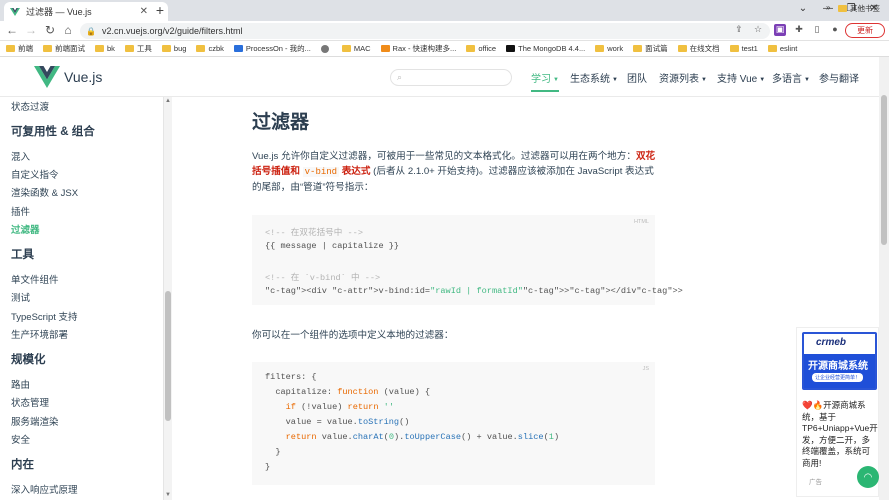 This screenshot has height=500, width=889. I want to click on code-line: <!-- 在双花括号中 -->, so click(314, 233).